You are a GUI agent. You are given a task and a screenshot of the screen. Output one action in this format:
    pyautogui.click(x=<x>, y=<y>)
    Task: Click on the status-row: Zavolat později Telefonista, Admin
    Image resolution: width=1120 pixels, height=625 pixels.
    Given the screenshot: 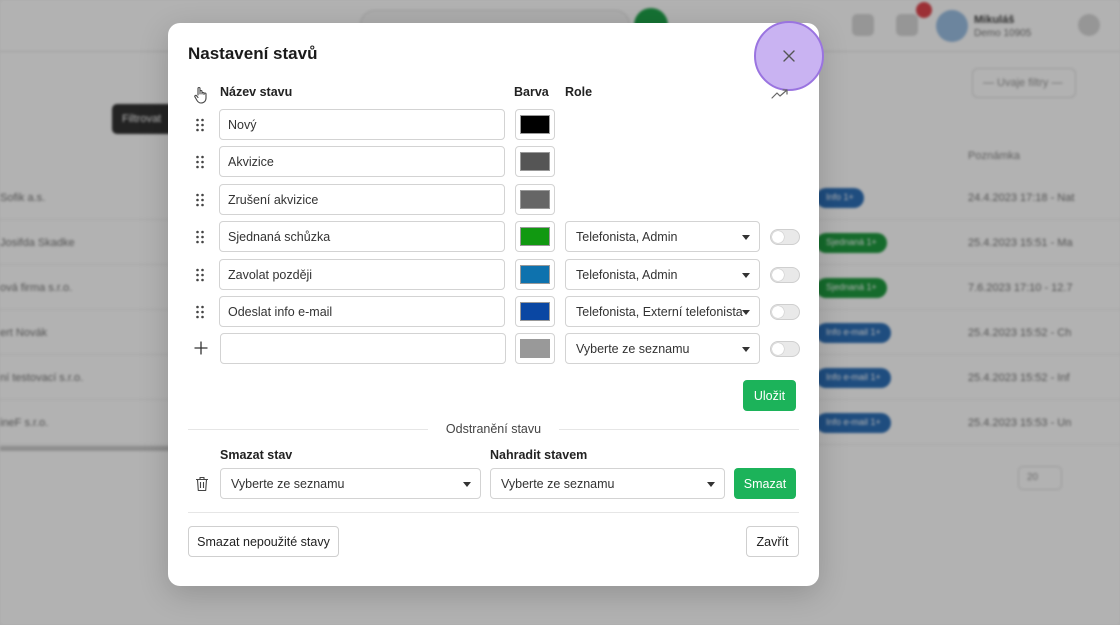 What is the action you would take?
    pyautogui.click(x=493, y=275)
    